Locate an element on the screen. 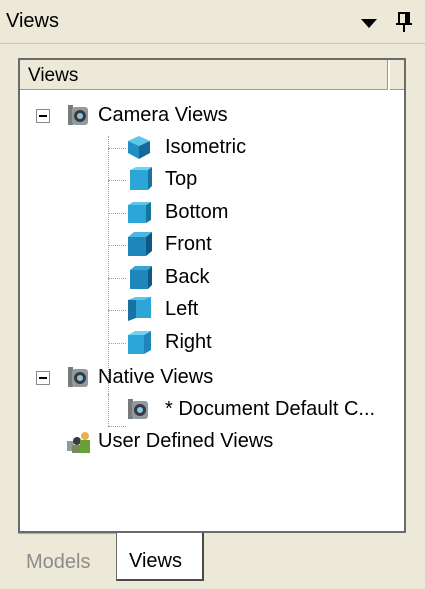  cube-right-icon is located at coordinates (139, 342).